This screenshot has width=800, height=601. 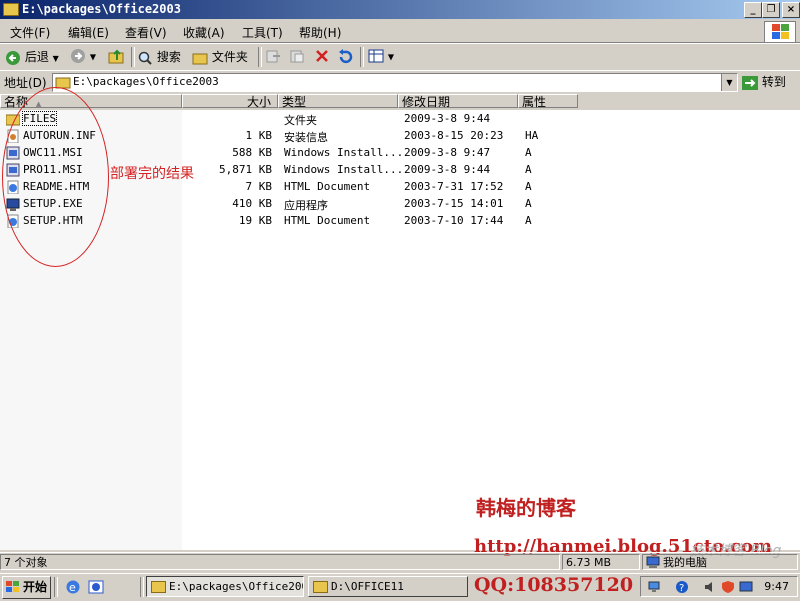 What do you see at coordinates (400, 204) in the screenshot?
I see `table-row: SETUP.EXE 410 KB 应用程序 2003-7-15 14:01 A` at bounding box center [400, 204].